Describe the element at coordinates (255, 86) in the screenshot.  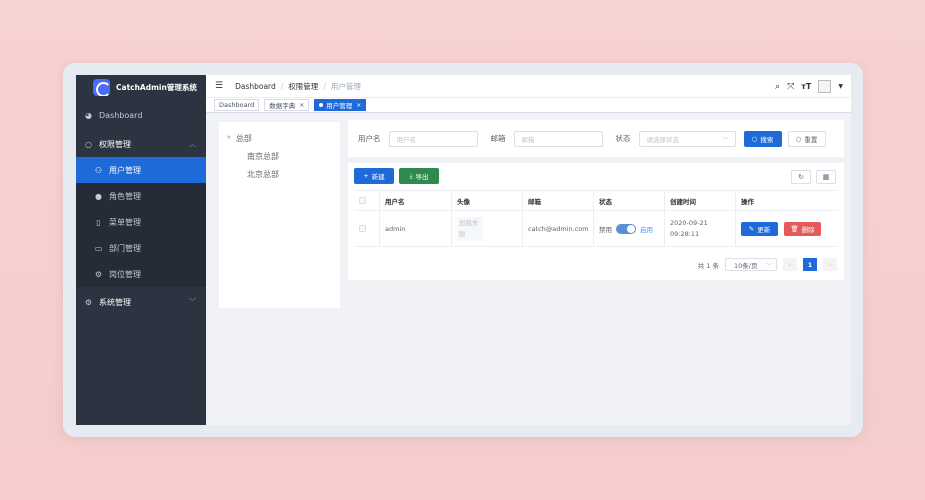
I see `breadcrumb-item: Dashboard` at that location.